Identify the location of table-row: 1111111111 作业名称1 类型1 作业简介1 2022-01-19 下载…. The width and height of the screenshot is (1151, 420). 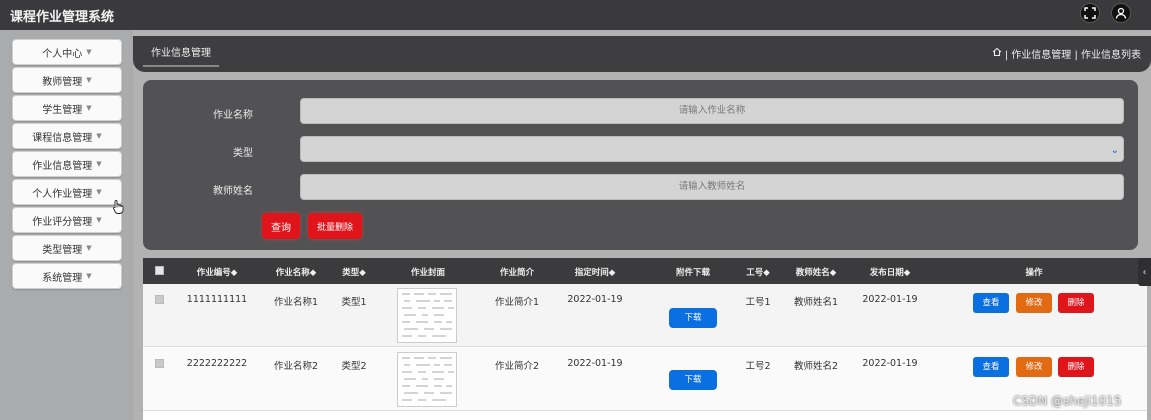
(645, 315).